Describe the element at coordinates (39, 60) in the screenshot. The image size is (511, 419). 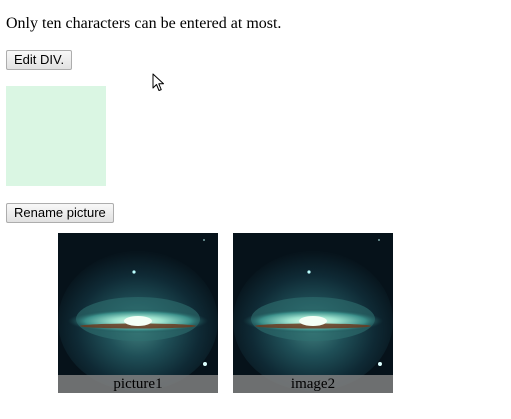
I see `edit-div-button: Edit DIV.` at that location.